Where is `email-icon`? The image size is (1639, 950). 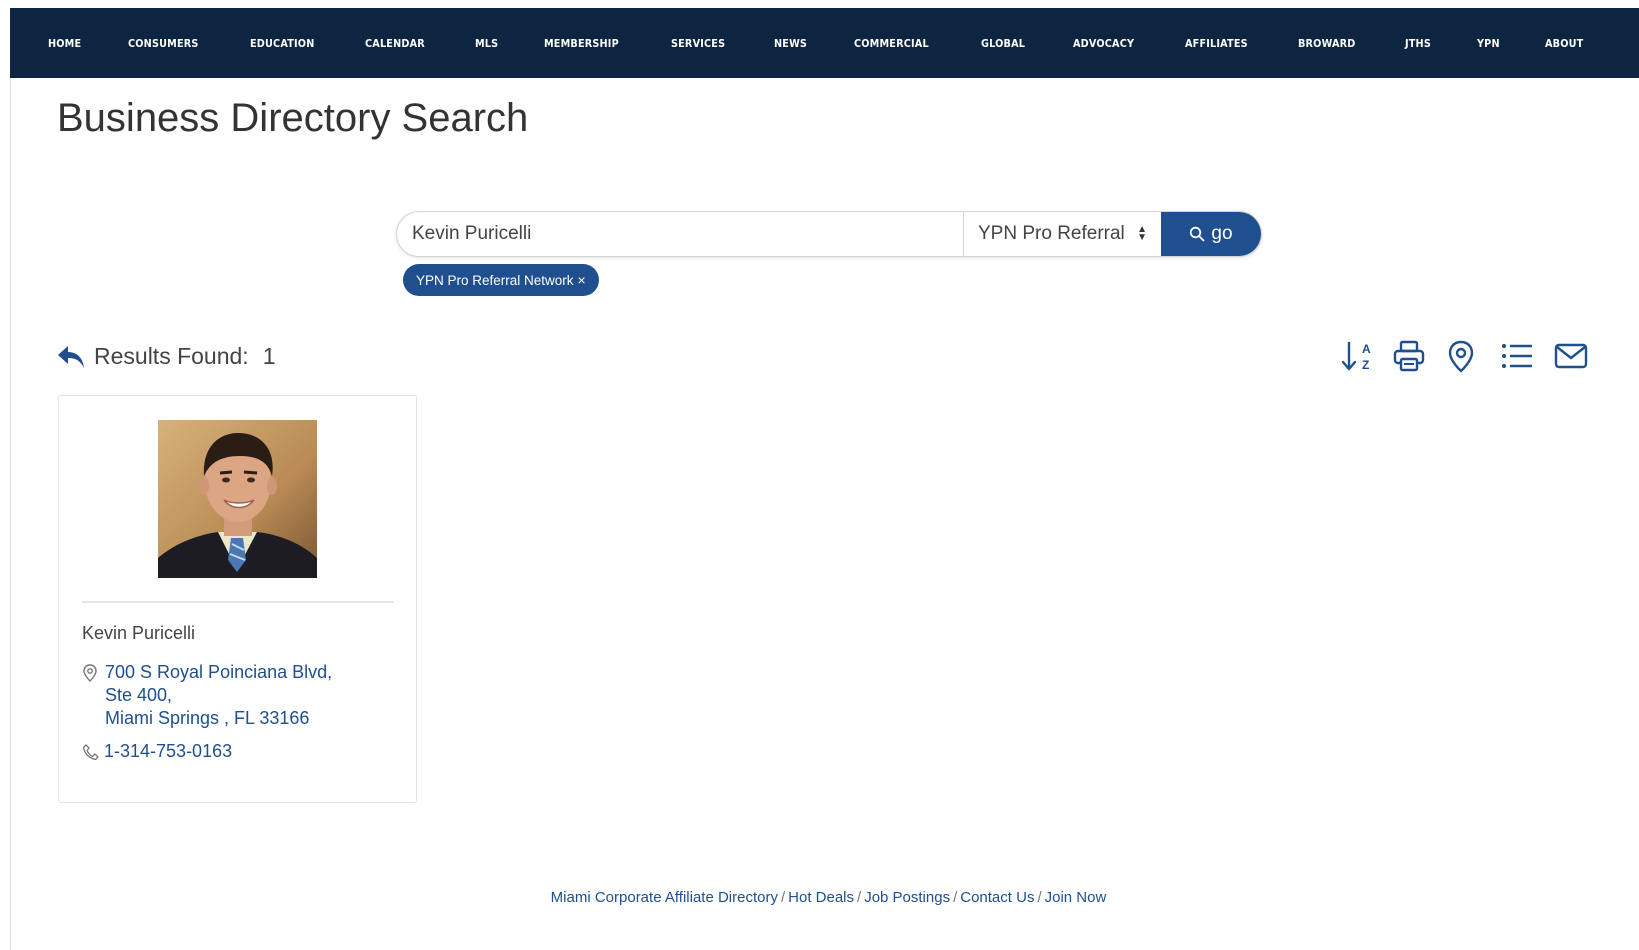
email-icon is located at coordinates (1571, 356).